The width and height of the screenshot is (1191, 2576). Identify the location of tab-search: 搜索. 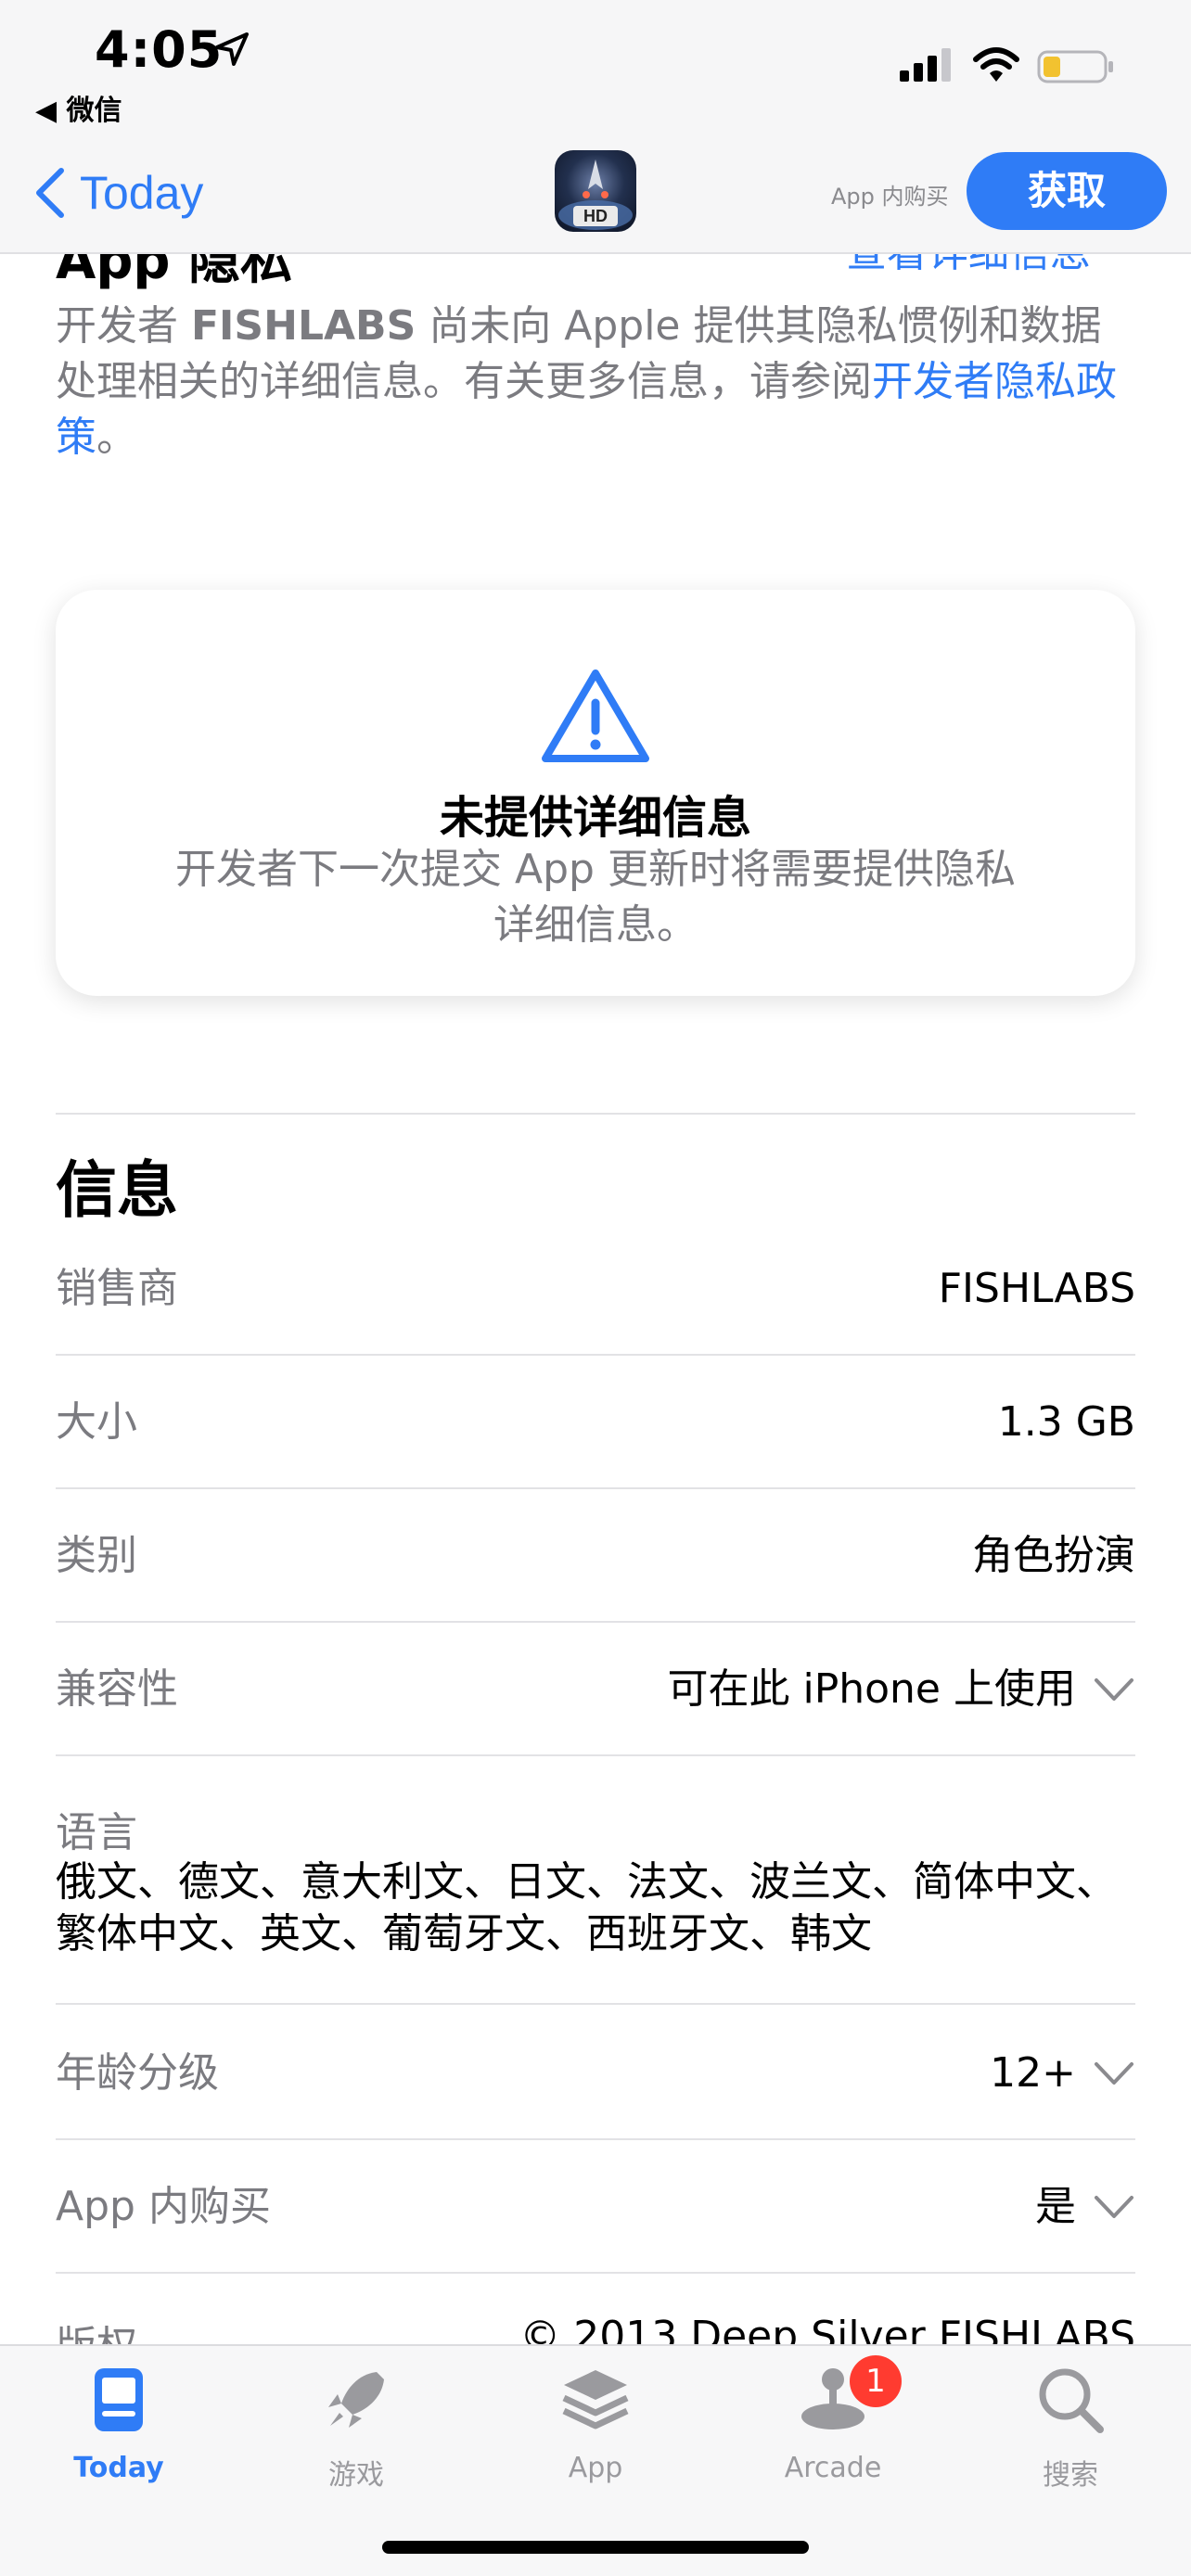
(1070, 2433).